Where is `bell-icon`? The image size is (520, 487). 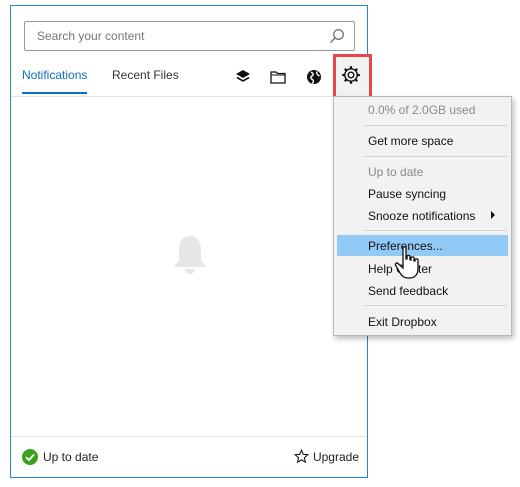 bell-icon is located at coordinates (190, 255).